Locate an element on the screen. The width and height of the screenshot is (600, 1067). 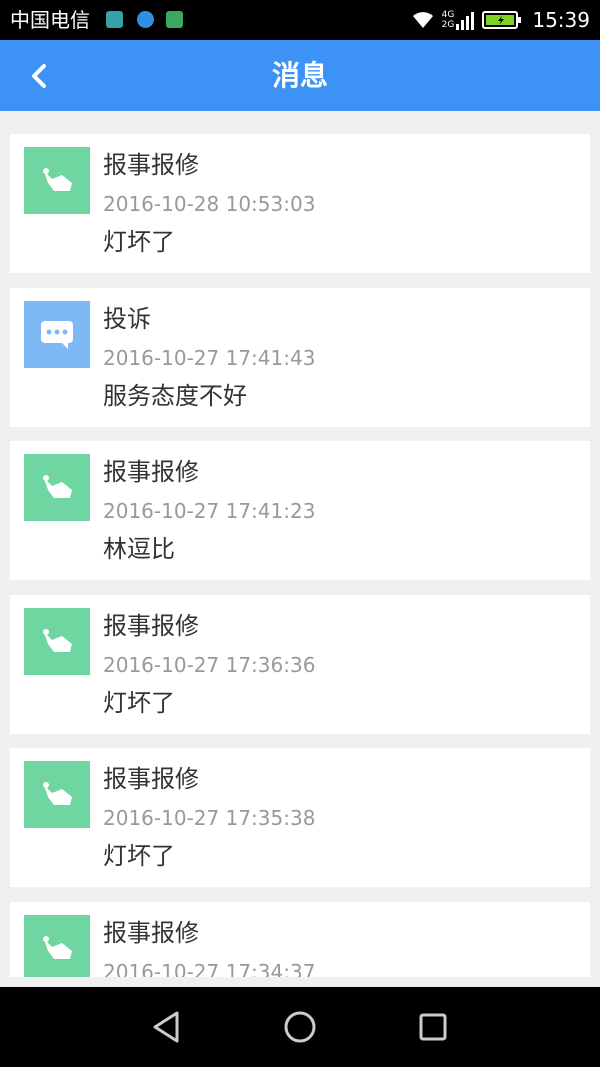
status-bar: 中国电信 4G 2G 15:39 is located at coordinates (300, 20).